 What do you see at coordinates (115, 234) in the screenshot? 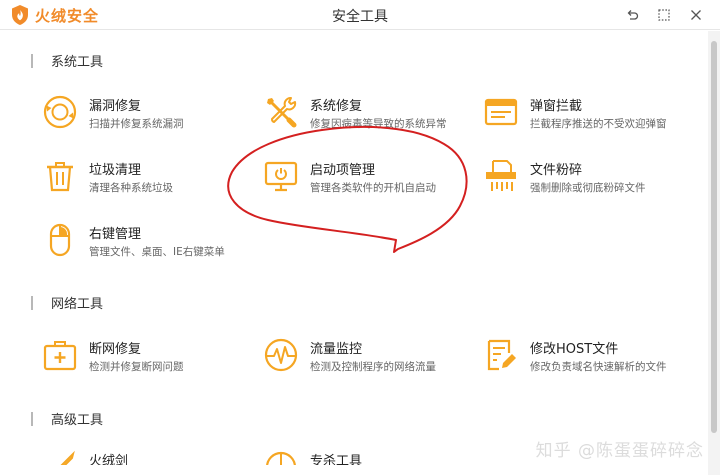
I see `tool-name: 右键管理` at bounding box center [115, 234].